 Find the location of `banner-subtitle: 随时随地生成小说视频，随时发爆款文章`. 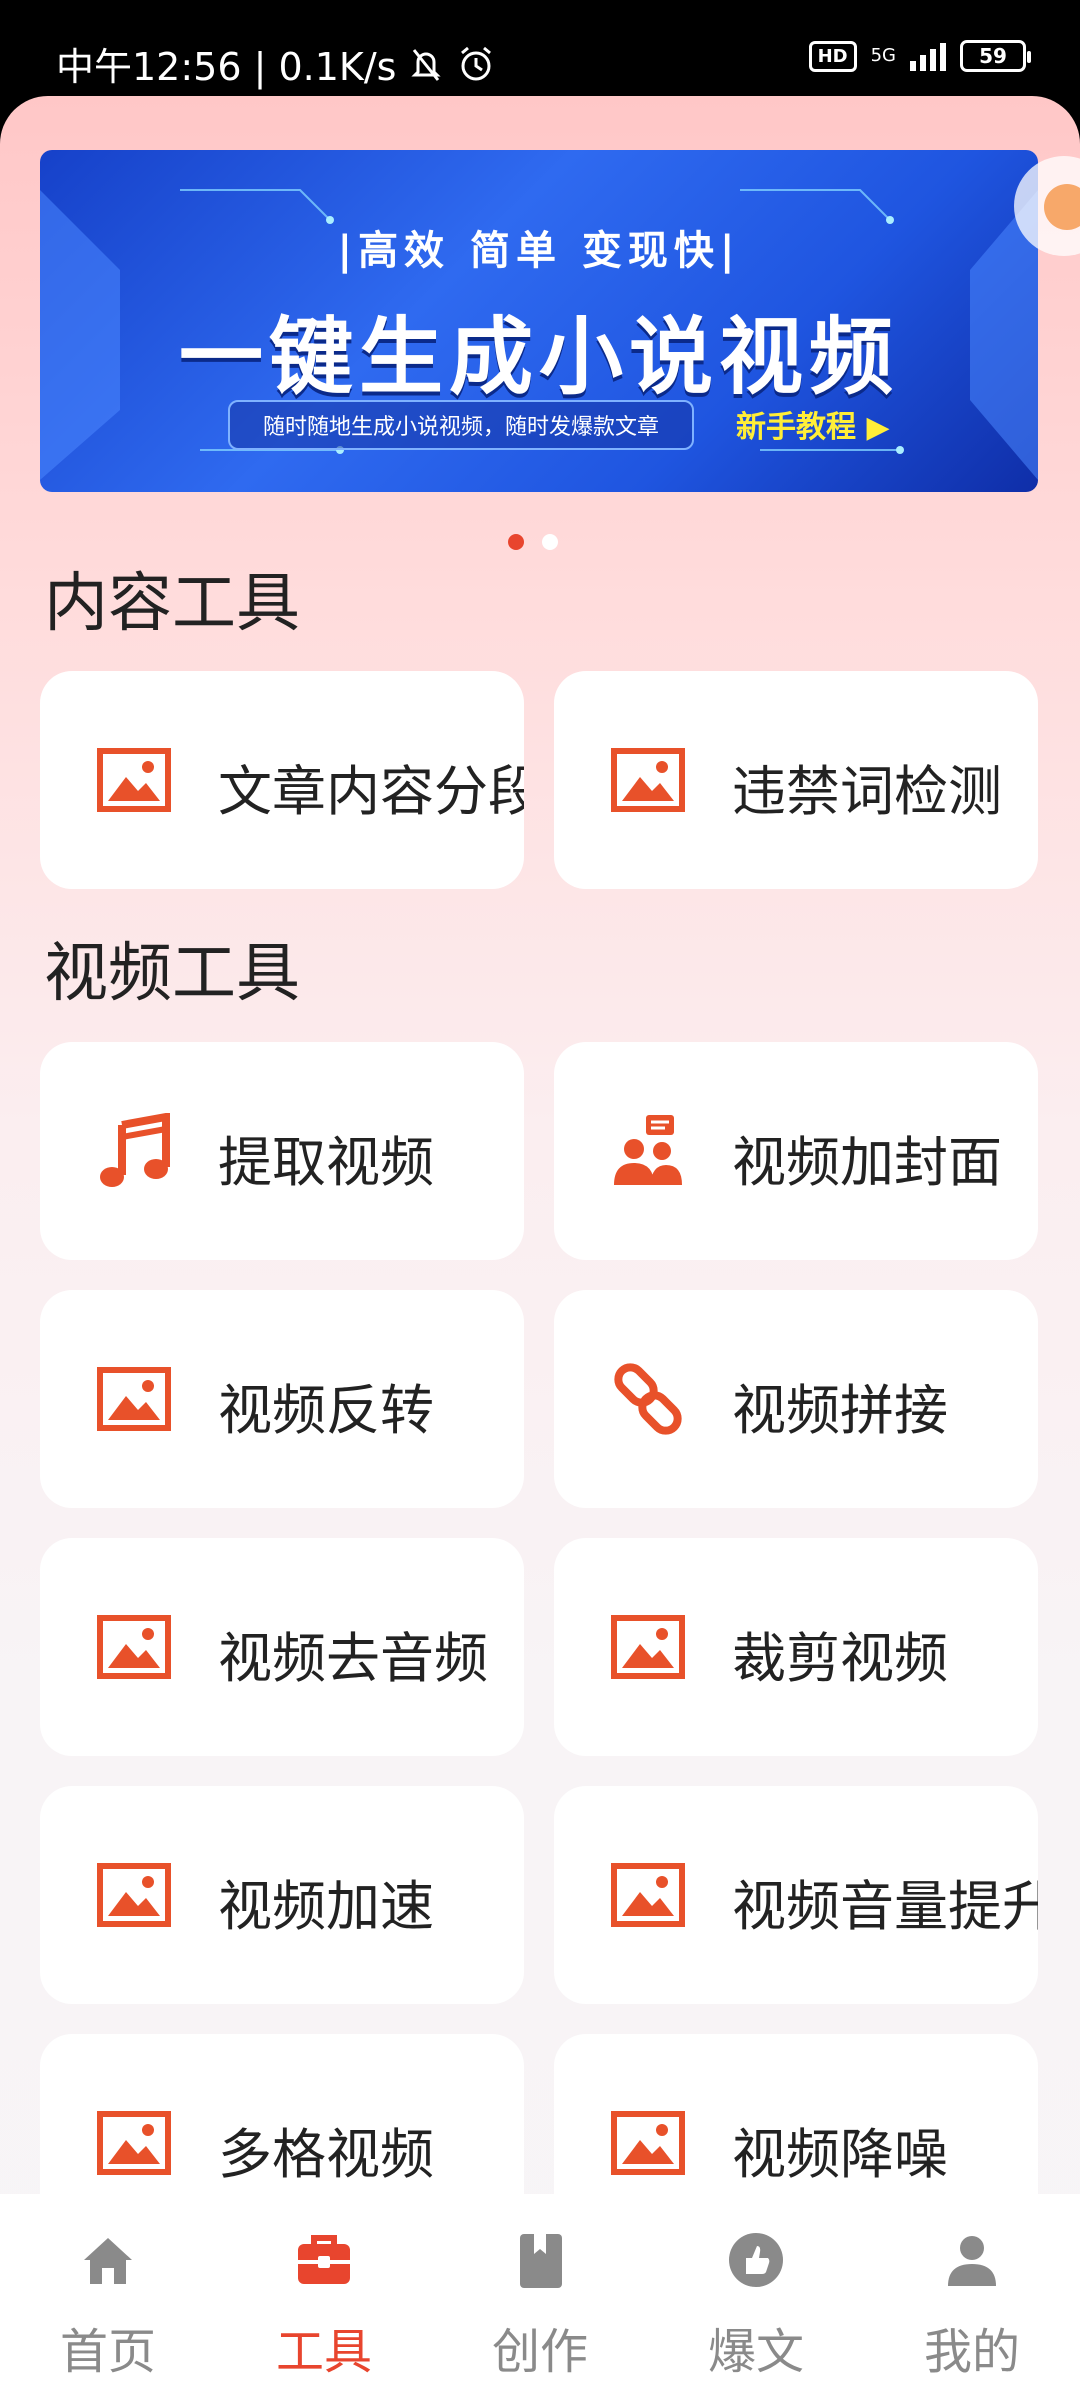

banner-subtitle: 随时随地生成小说视频，随时发爆款文章 is located at coordinates (461, 425).